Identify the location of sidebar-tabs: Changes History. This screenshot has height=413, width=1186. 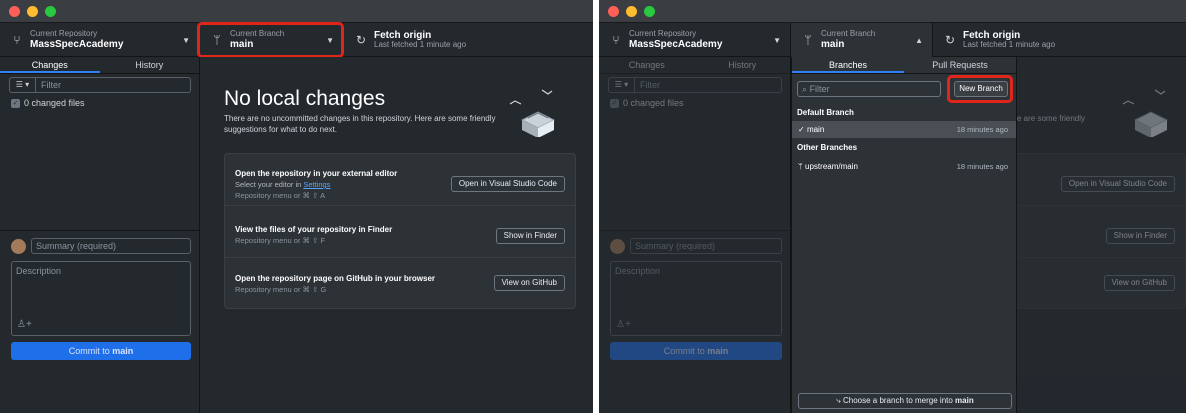
(694, 65).